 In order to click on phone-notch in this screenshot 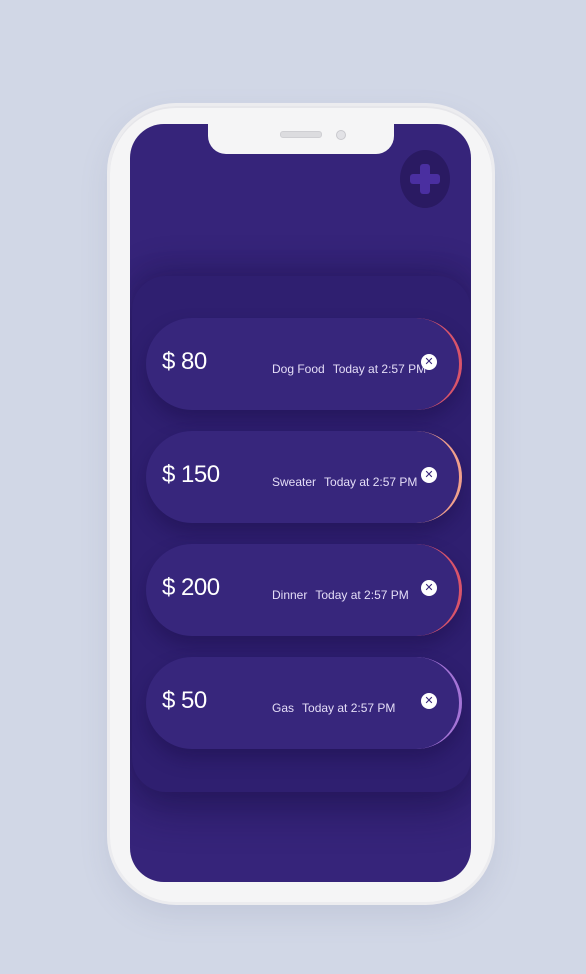, I will do `click(301, 139)`.